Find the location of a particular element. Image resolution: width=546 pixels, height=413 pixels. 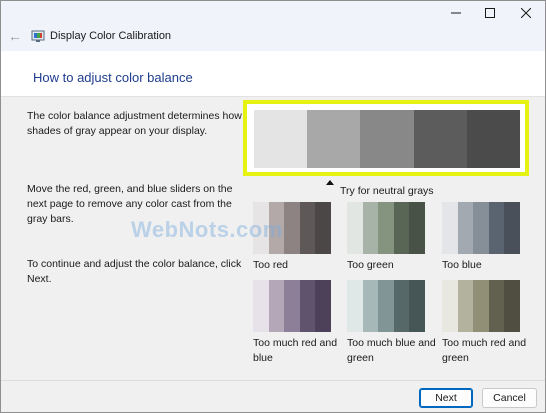

swatch-label: Too blue is located at coordinates (462, 265).